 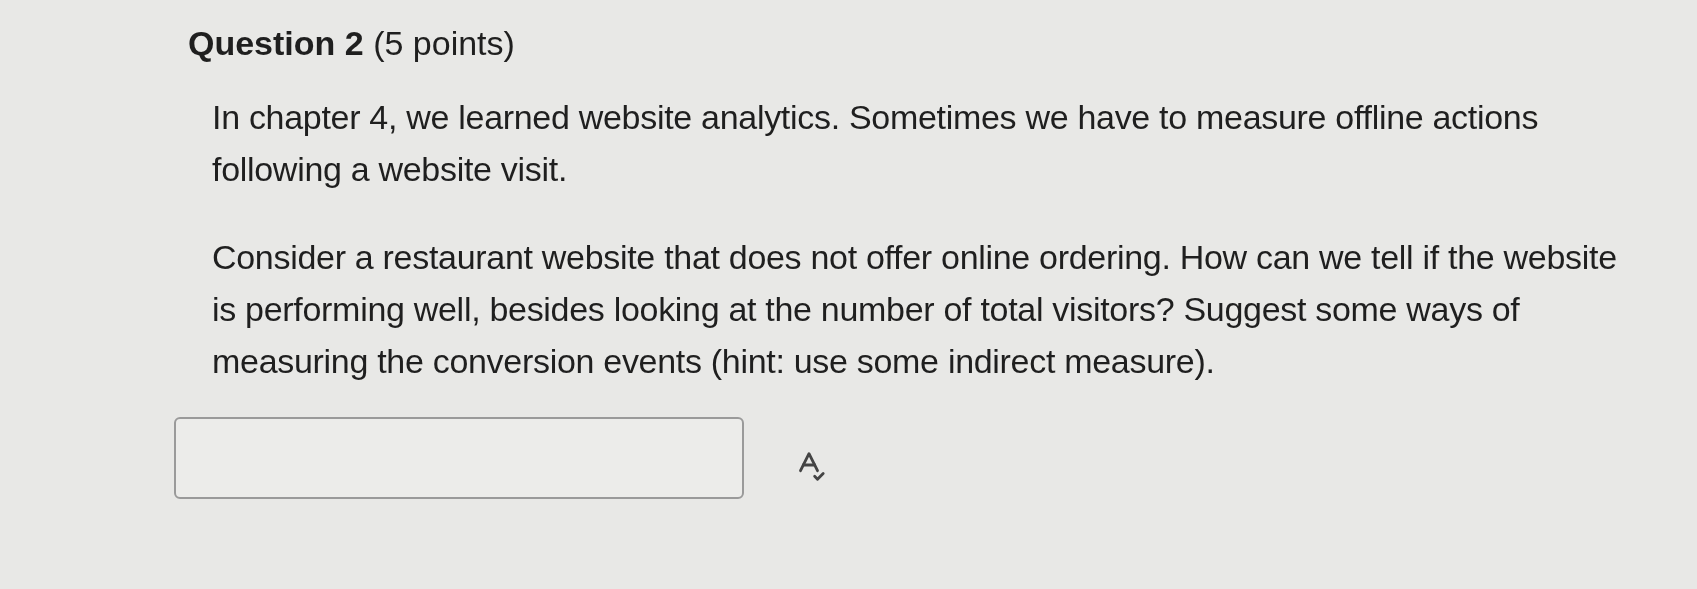 What do you see at coordinates (876, 143) in the screenshot?
I see `question-text: In chapter 4, we learned website analytics. Sometimes we have to measure offline actions following a website visit.` at bounding box center [876, 143].